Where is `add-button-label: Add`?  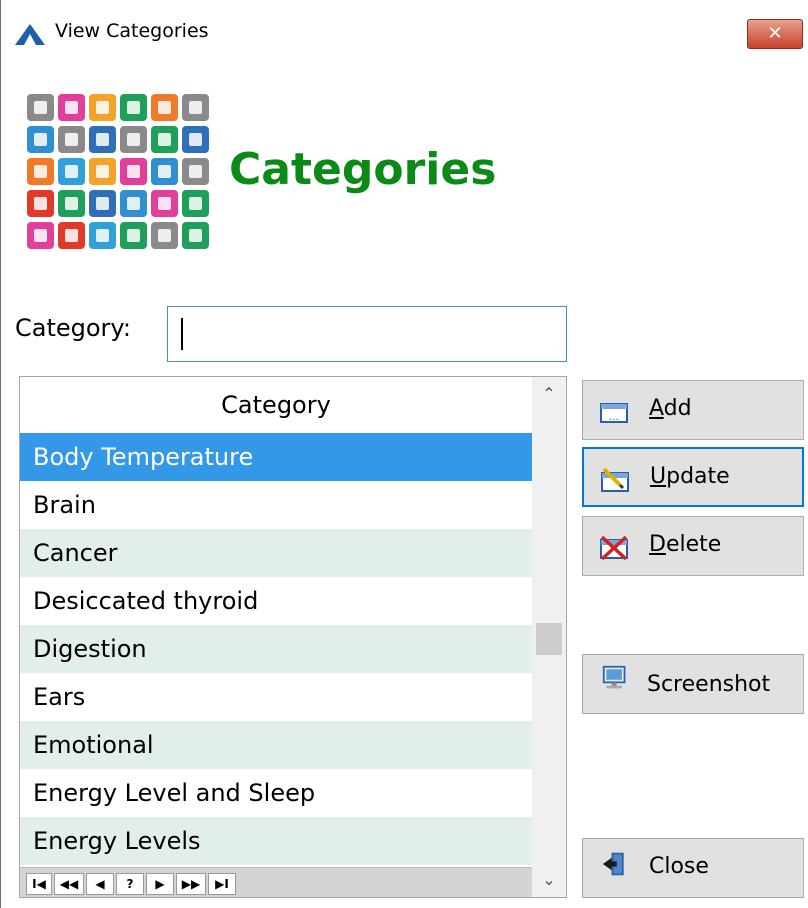
add-button-label: Add is located at coordinates (670, 408).